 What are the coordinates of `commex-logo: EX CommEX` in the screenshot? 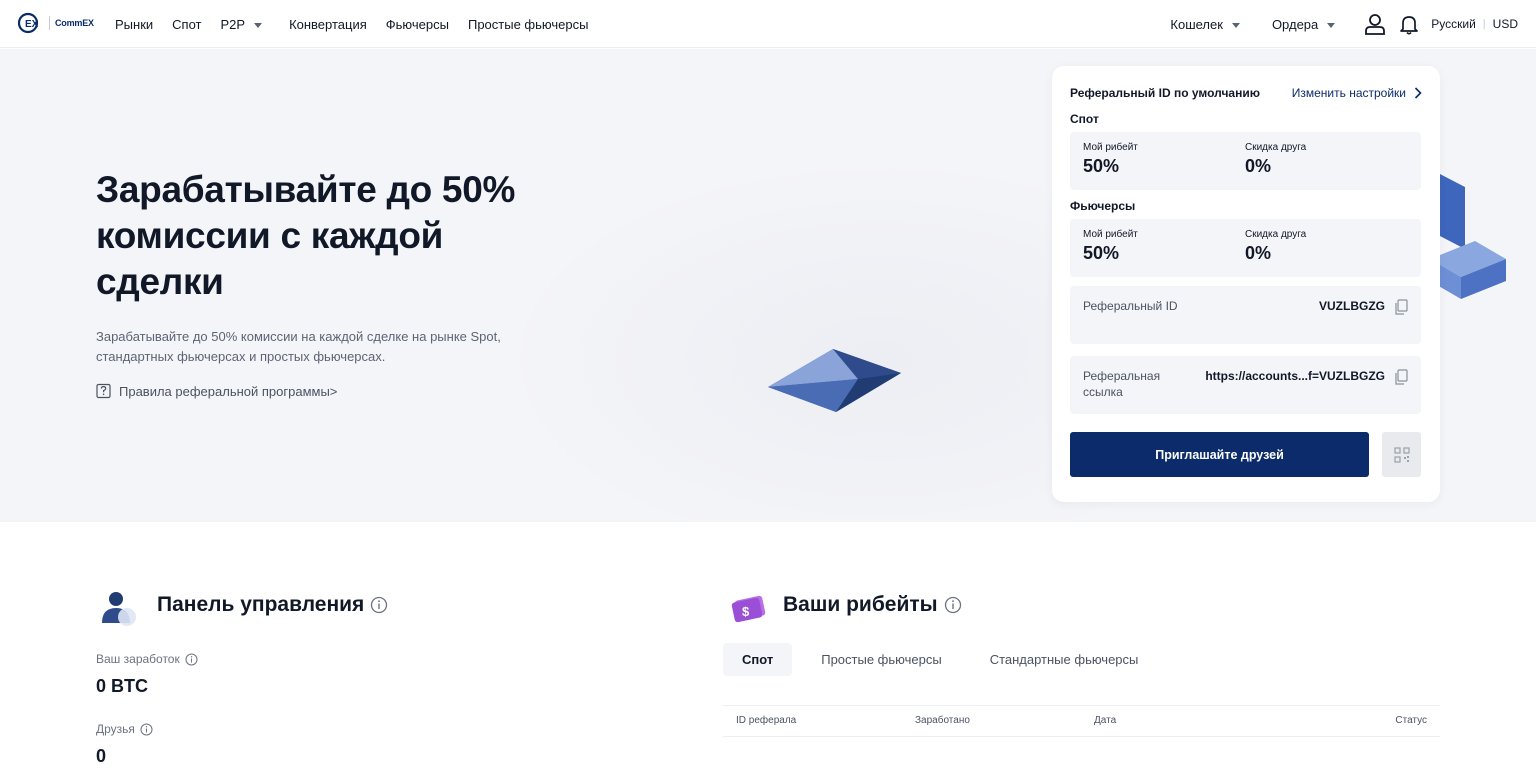 It's located at (56, 23).